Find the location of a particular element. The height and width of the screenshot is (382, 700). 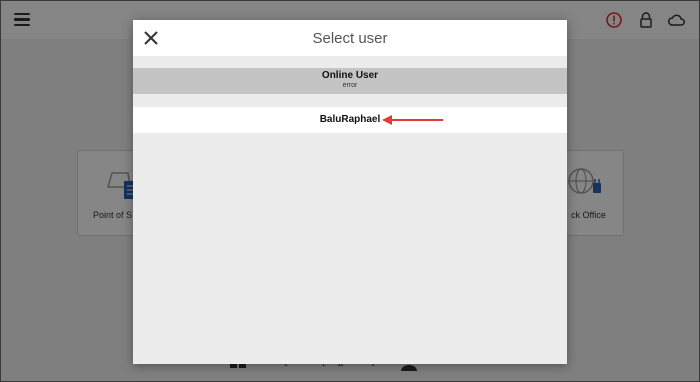

dialog-title: Select user is located at coordinates (350, 38).